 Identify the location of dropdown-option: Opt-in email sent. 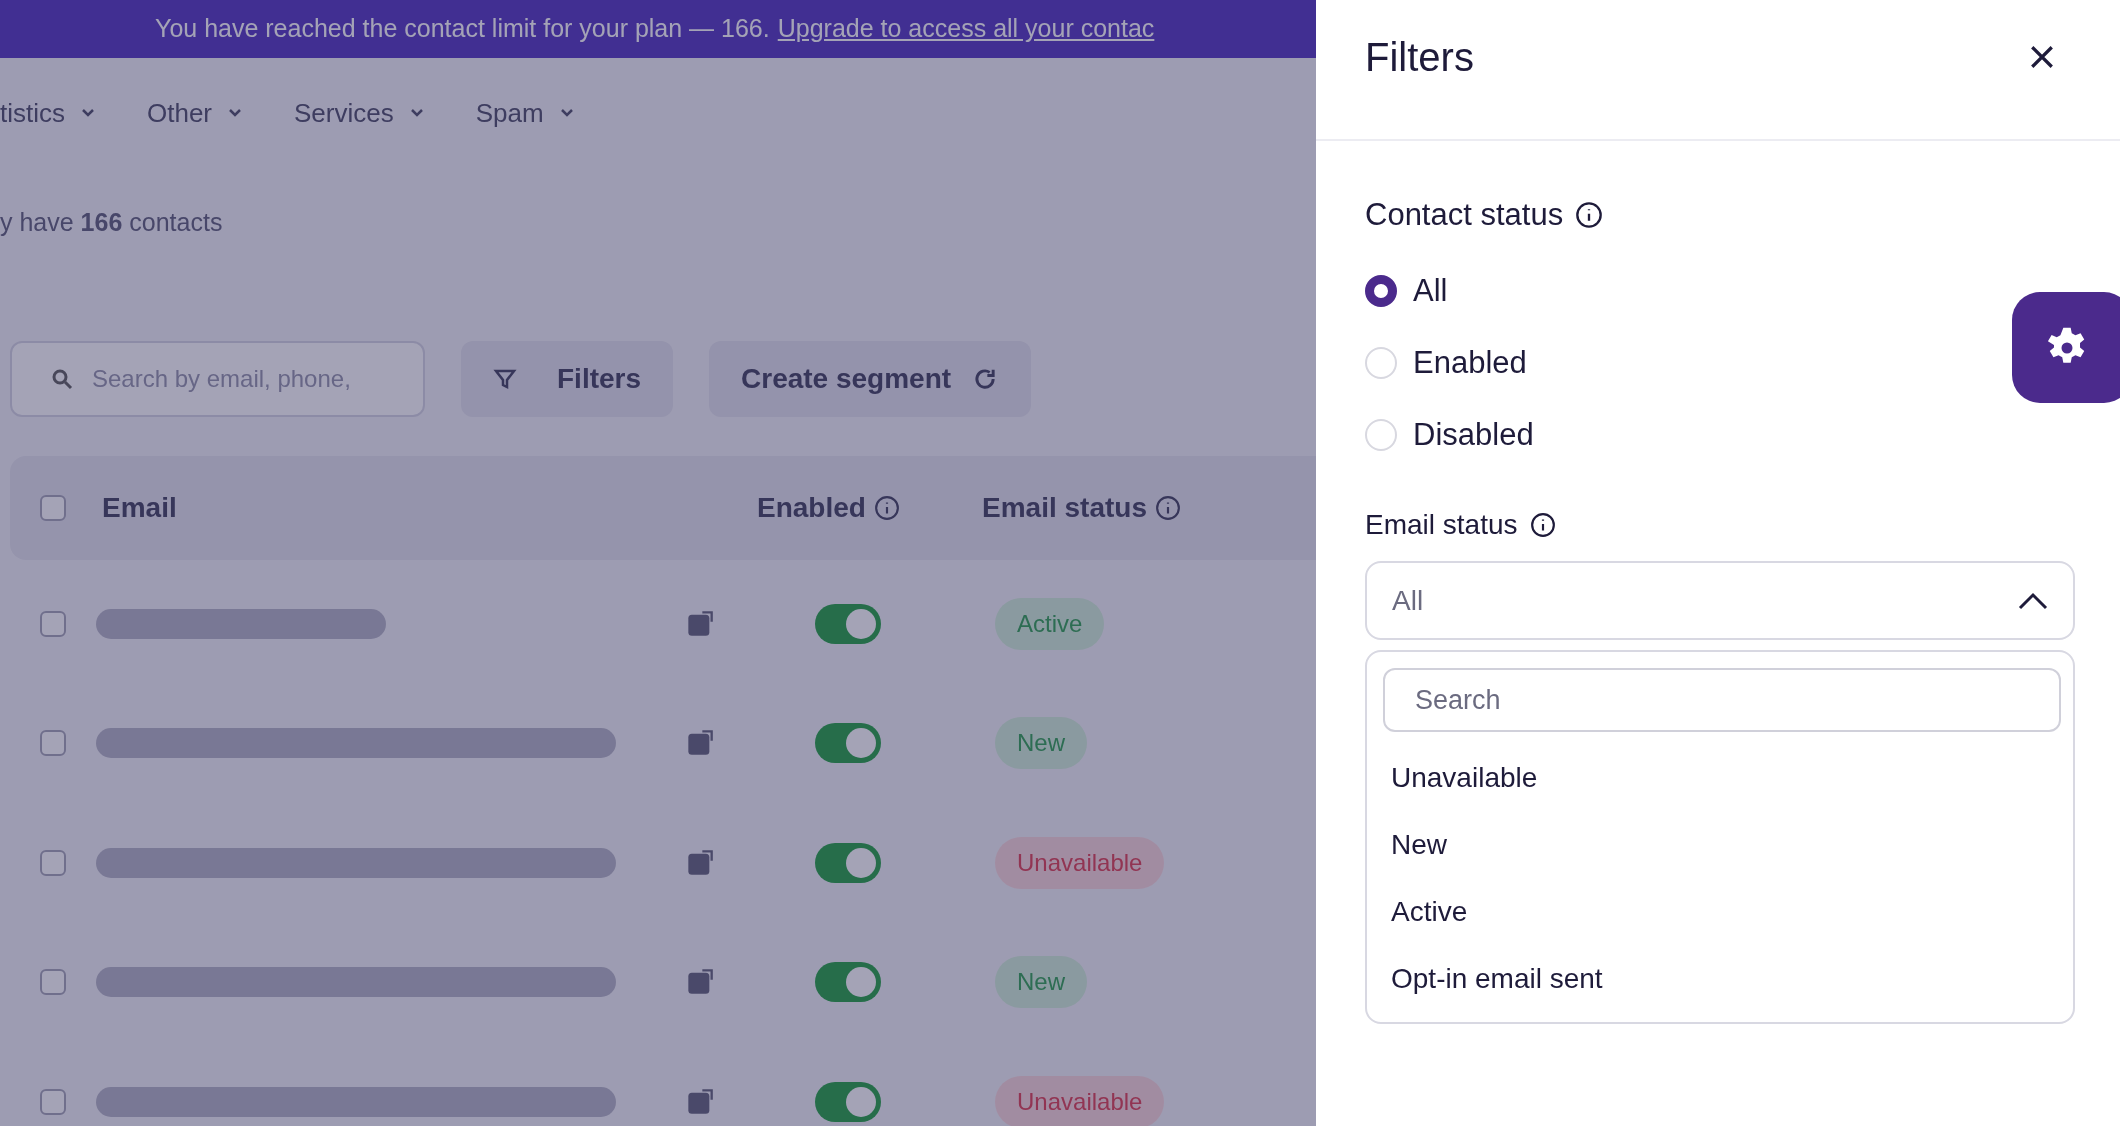
(1720, 978).